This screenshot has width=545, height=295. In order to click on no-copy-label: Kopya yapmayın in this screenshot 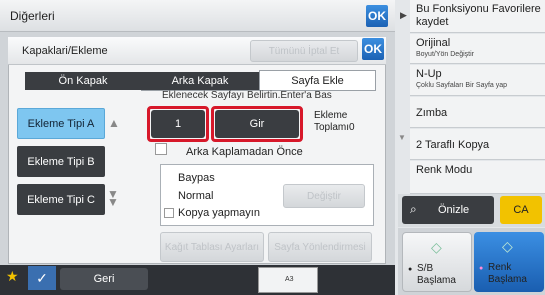, I will do `click(219, 213)`.